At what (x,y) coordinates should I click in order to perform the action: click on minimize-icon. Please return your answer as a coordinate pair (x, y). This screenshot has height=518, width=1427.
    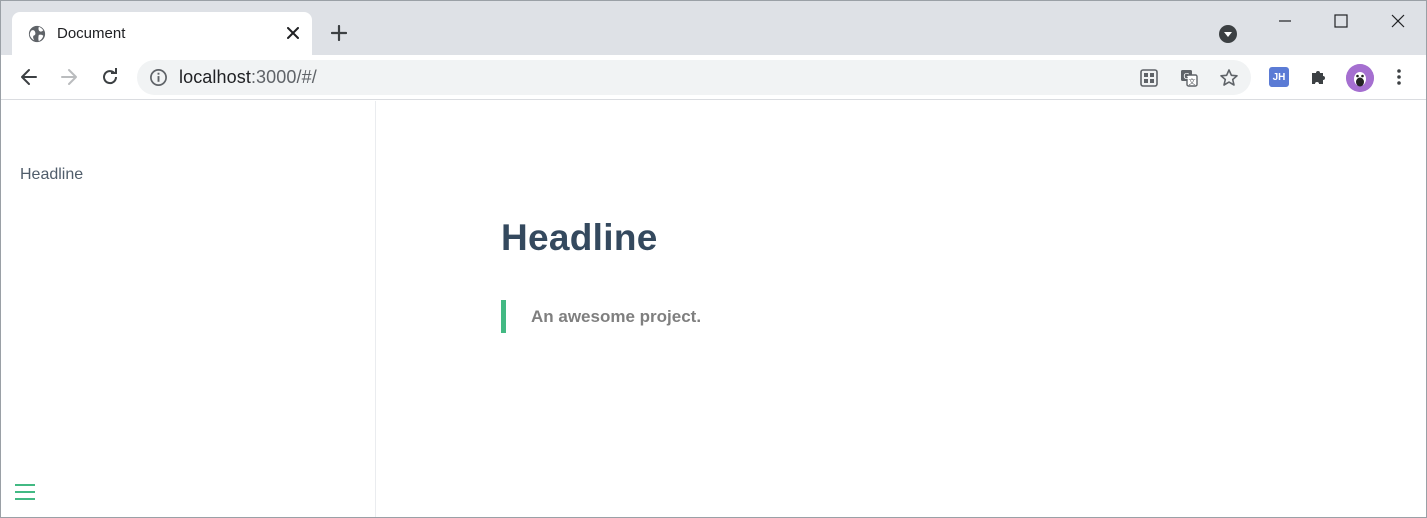
    Looking at the image, I should click on (1285, 21).